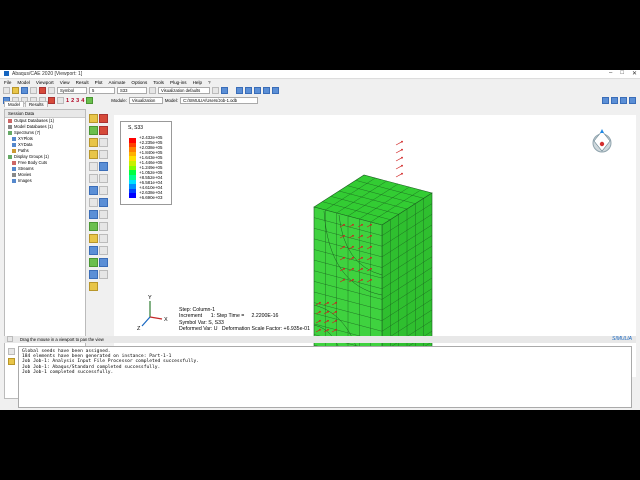 The image size is (640, 480). Describe the element at coordinates (93, 250) in the screenshot. I see `replace-all-icon` at that location.